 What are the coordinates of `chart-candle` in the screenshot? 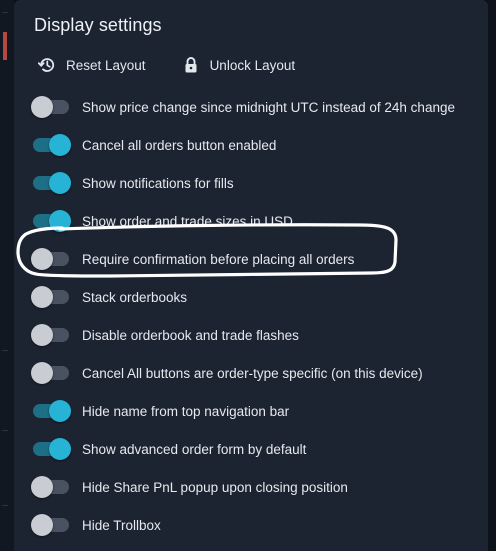 It's located at (5, 46).